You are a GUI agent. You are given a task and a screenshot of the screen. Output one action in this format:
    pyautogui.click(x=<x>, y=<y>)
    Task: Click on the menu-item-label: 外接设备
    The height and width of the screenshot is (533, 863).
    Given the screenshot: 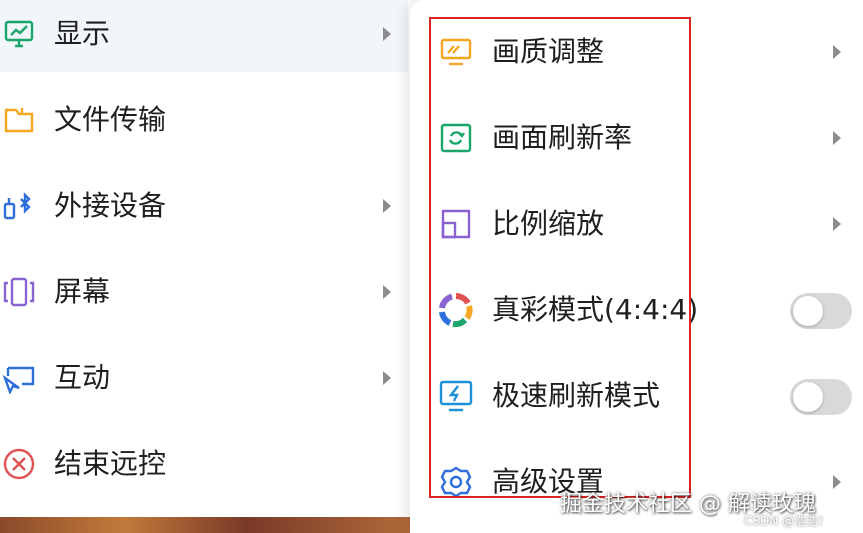 What is the action you would take?
    pyautogui.click(x=110, y=205)
    